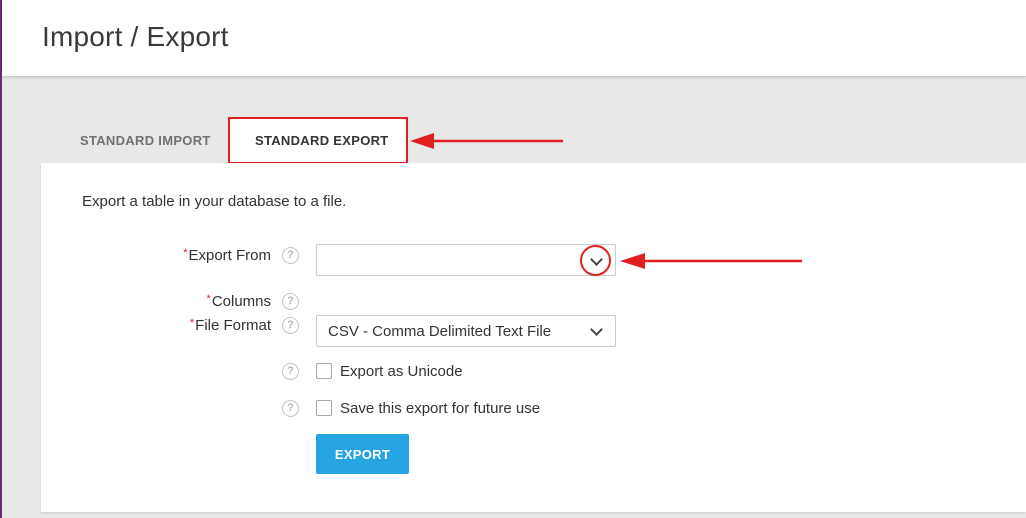  Describe the element at coordinates (362, 454) in the screenshot. I see `export-button: EXPORT` at that location.